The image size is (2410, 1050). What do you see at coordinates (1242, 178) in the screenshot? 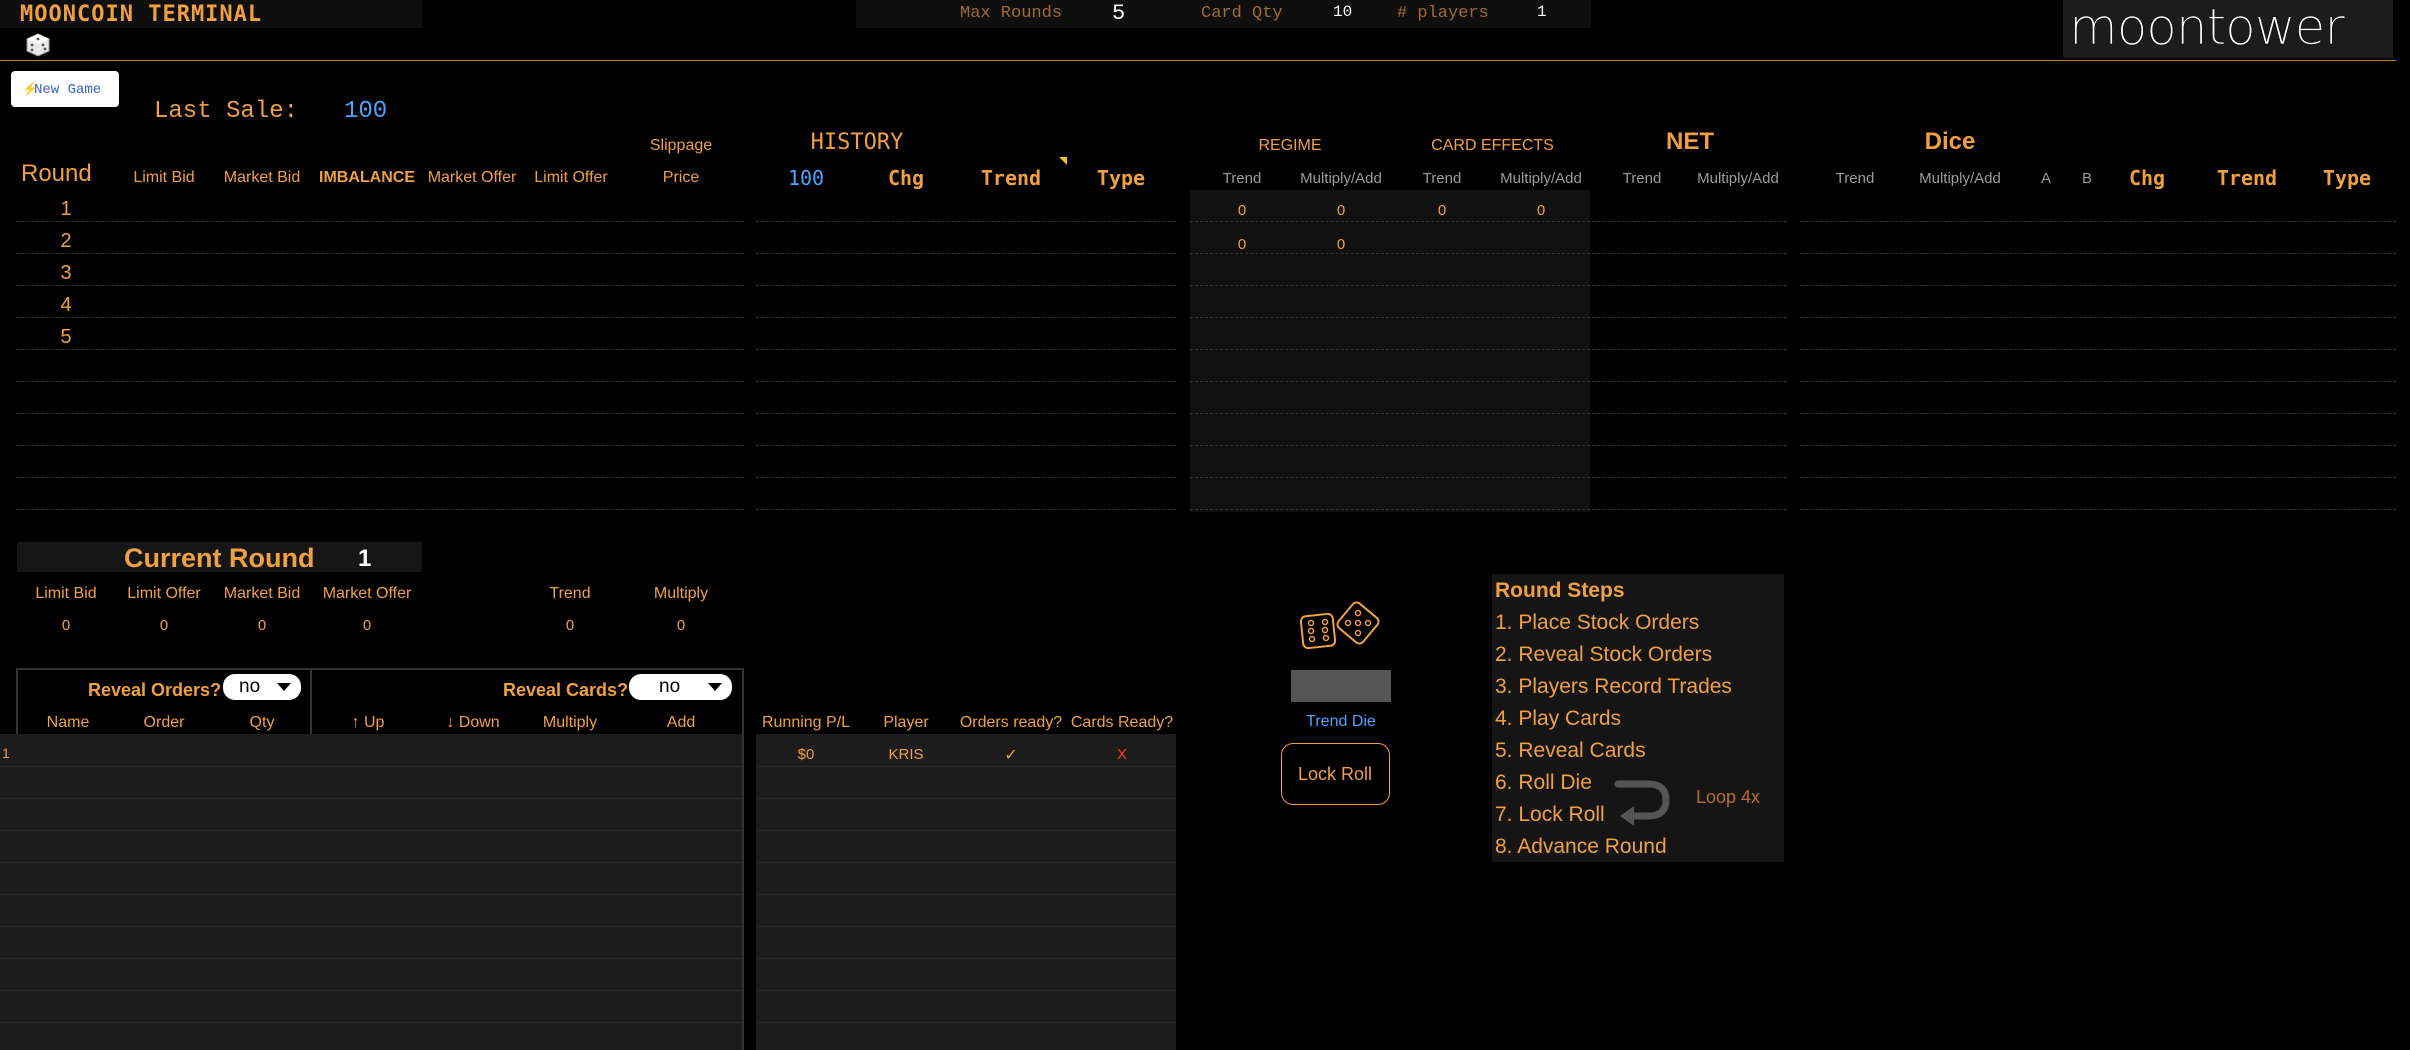
I see `regime-trend-header: Trend` at bounding box center [1242, 178].